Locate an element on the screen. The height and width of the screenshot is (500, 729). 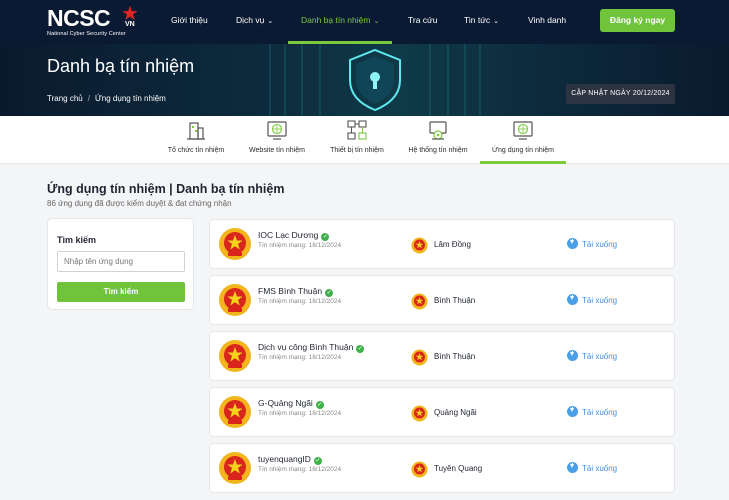
province-name: Lâm Đồng is located at coordinates (452, 244).